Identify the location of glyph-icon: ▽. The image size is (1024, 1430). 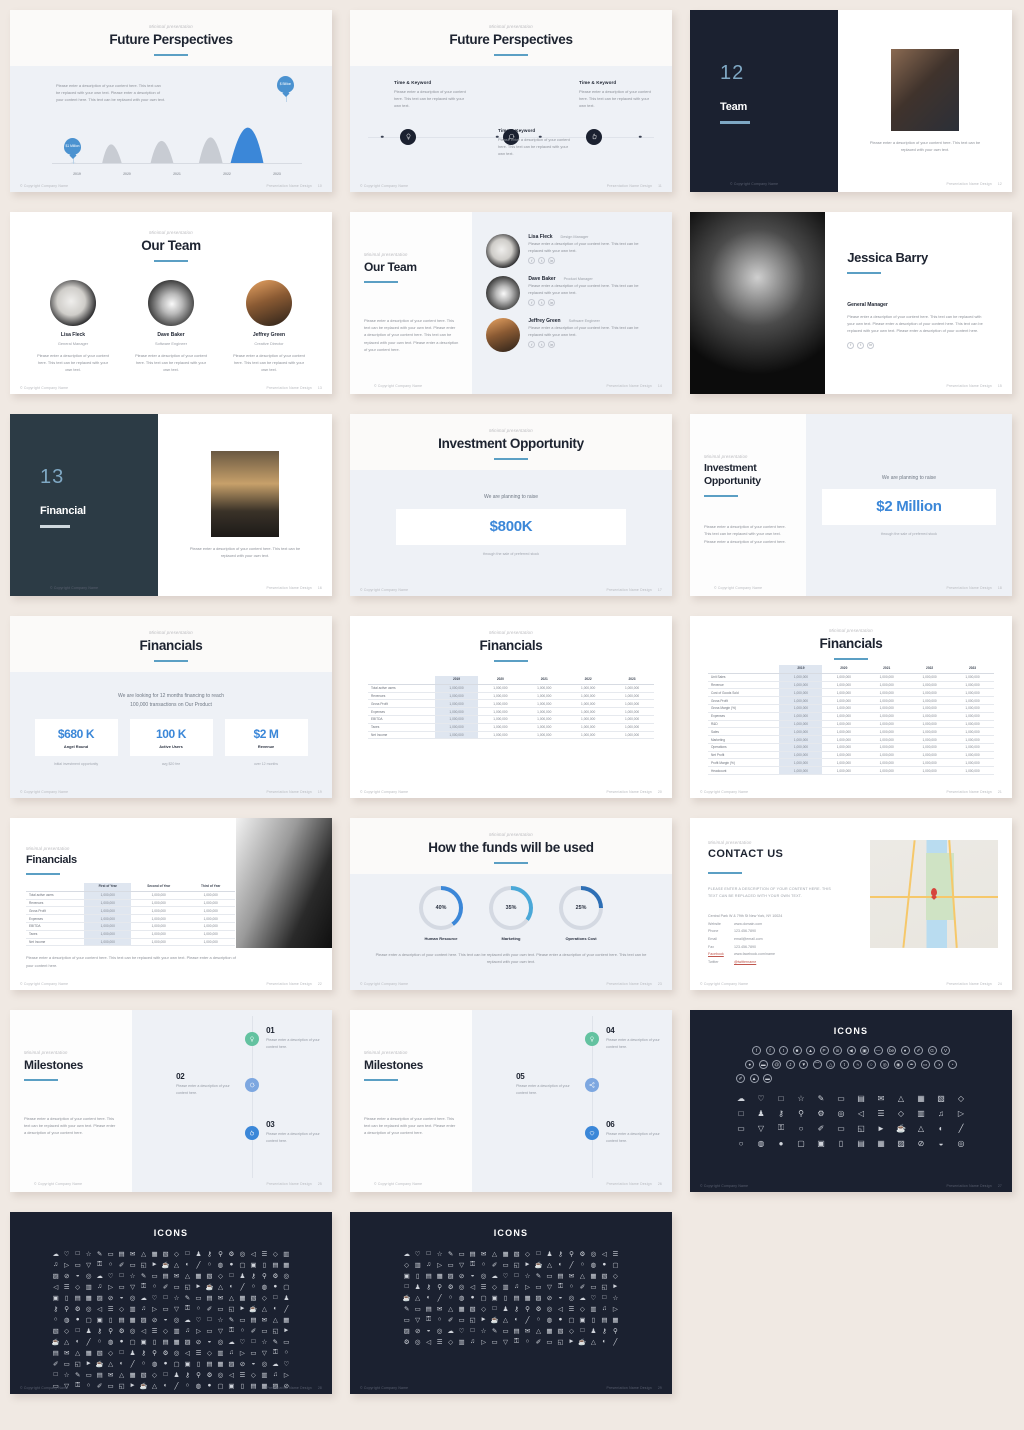
(550, 1287).